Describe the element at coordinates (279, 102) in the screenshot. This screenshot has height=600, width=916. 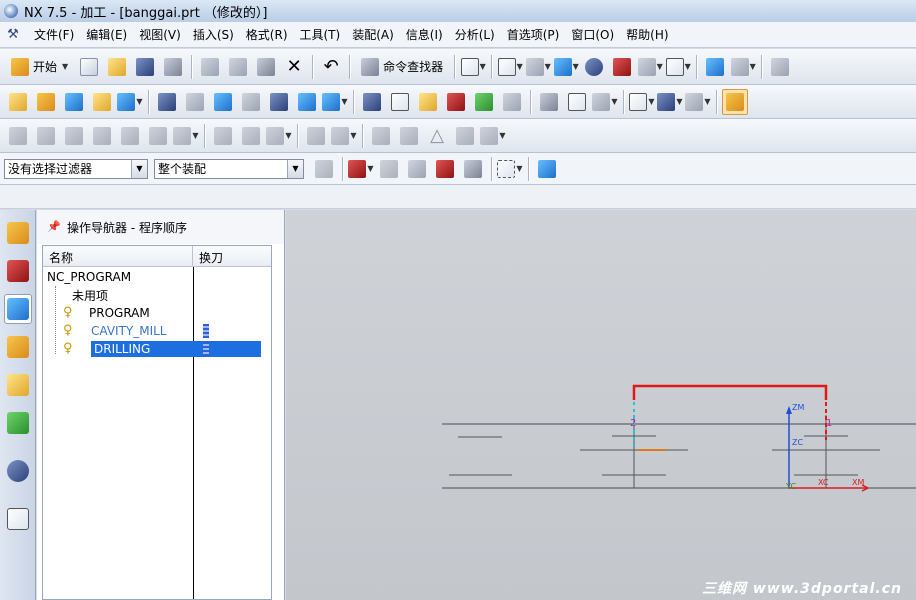
I see `delete-object-button` at that location.